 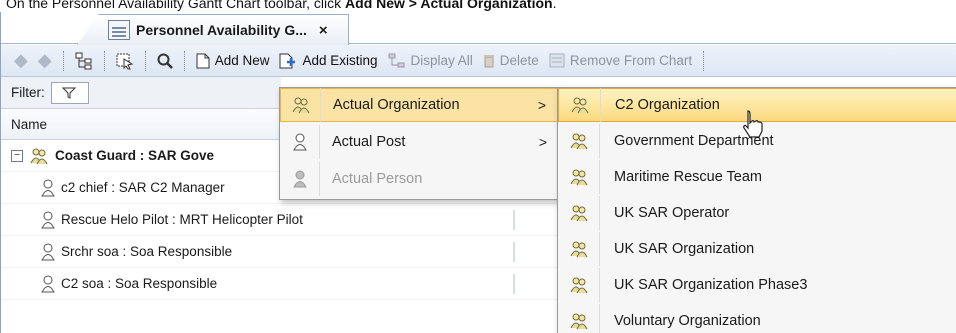 I want to click on menu-item-label: Actual Organization, so click(x=396, y=105).